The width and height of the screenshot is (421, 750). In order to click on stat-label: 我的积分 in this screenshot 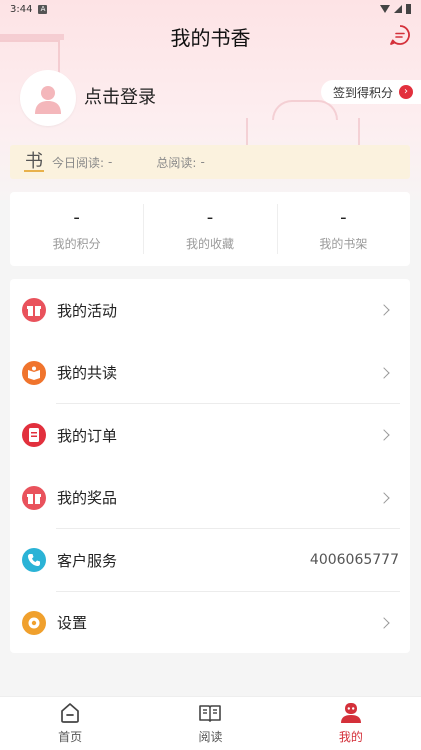, I will do `click(76, 243)`.